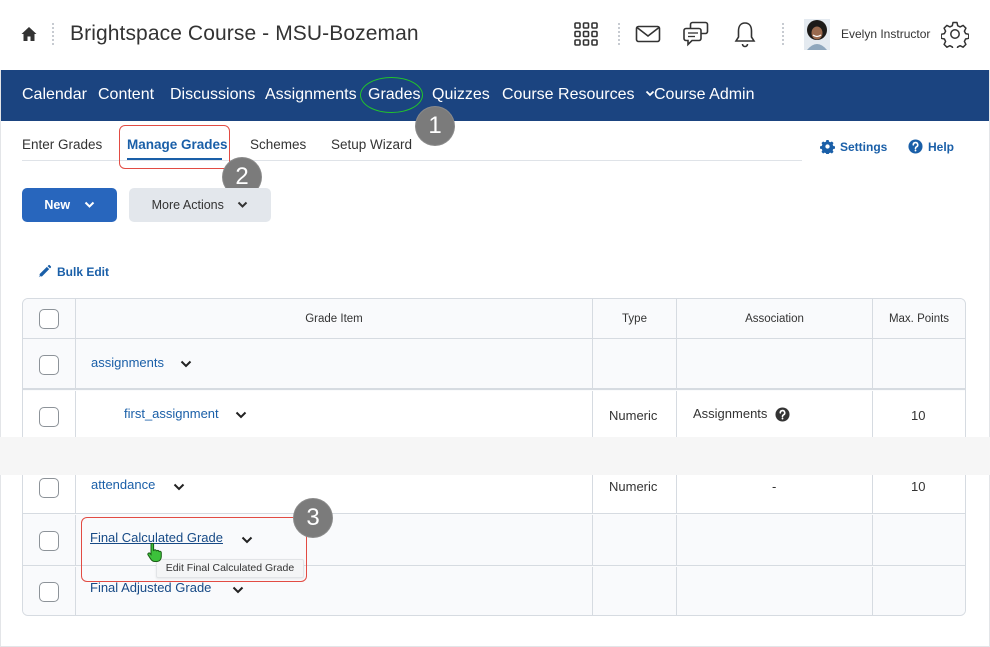 The image size is (990, 647). I want to click on torn-edge-separator, so click(495, 456).